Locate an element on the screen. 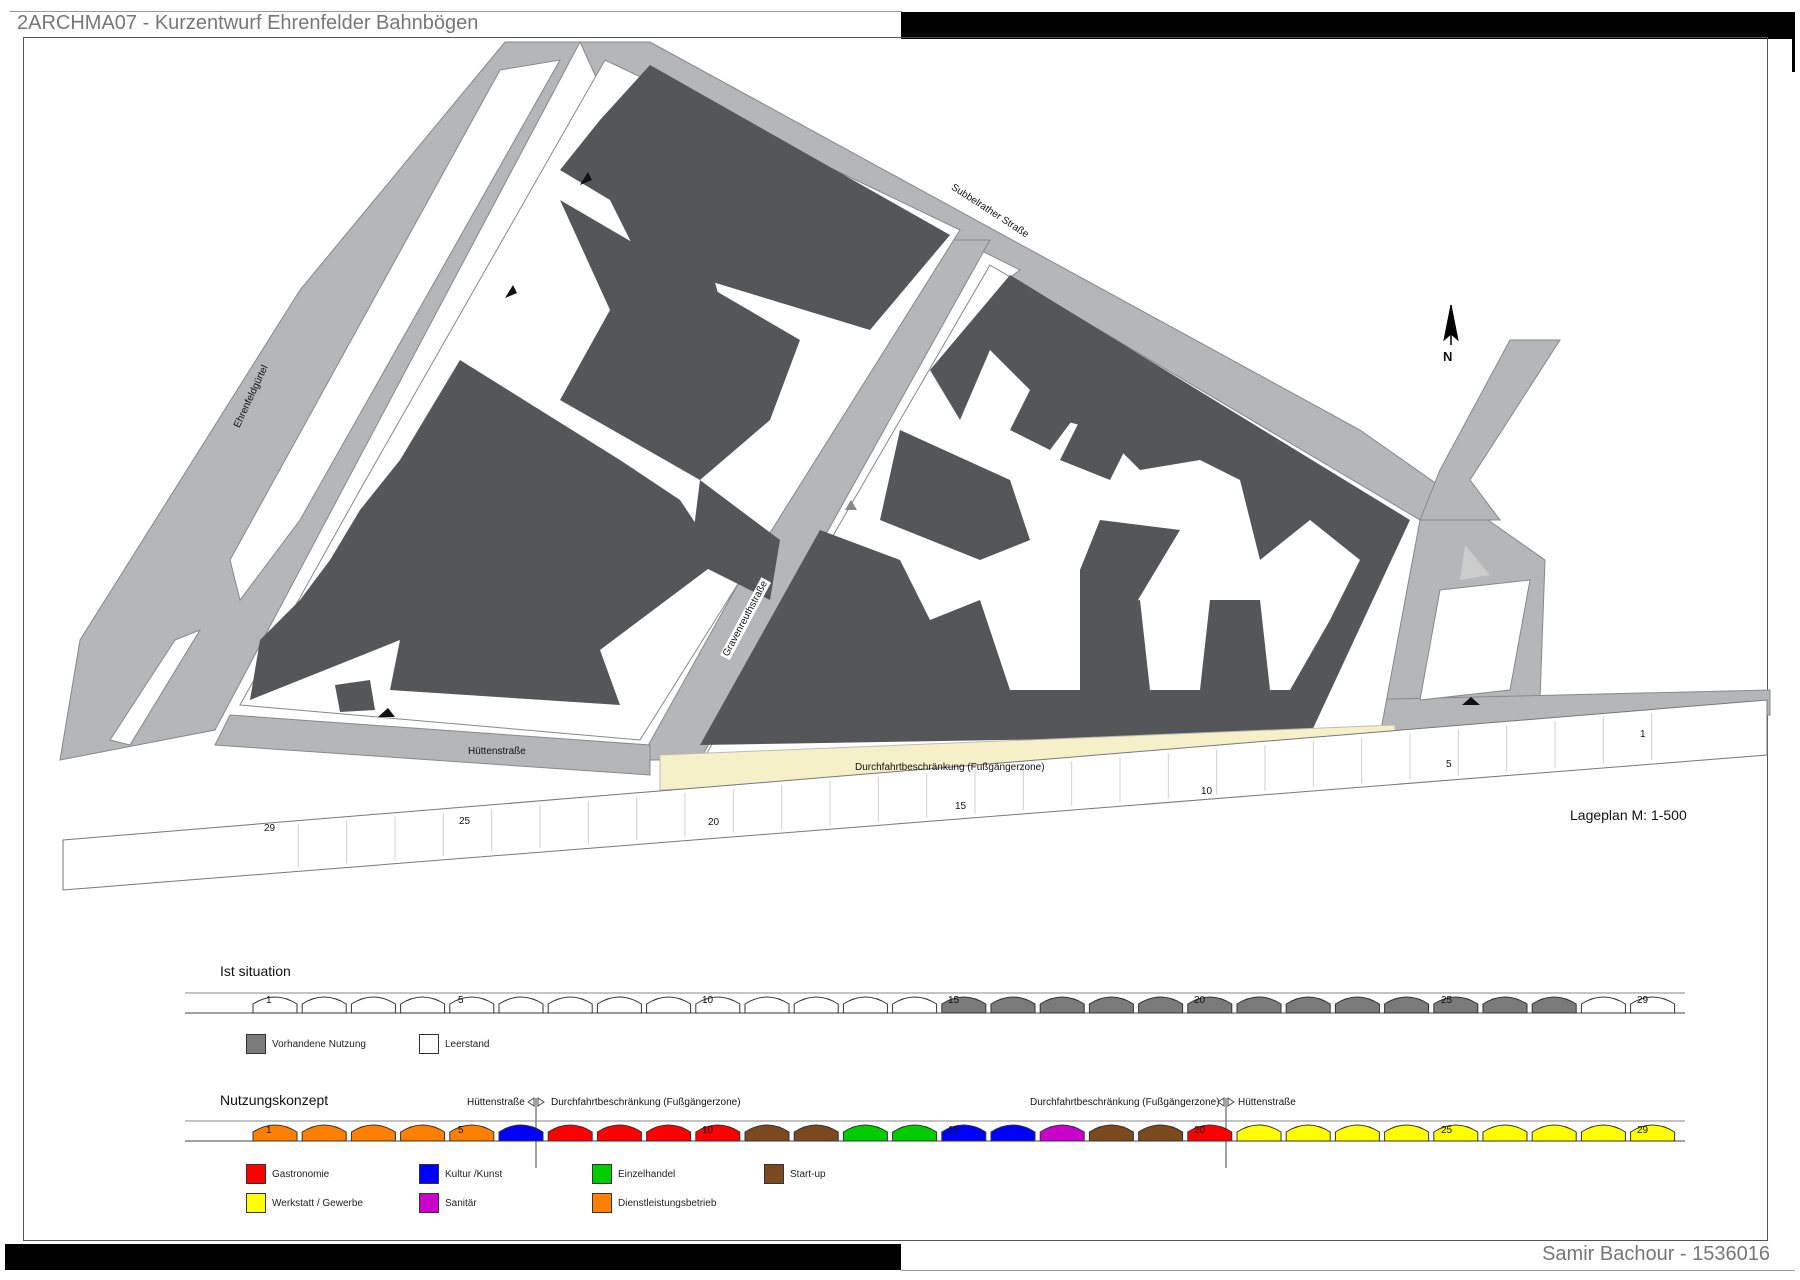  ist-legend-used: Vorhandene Nutzung is located at coordinates (306, 1044).